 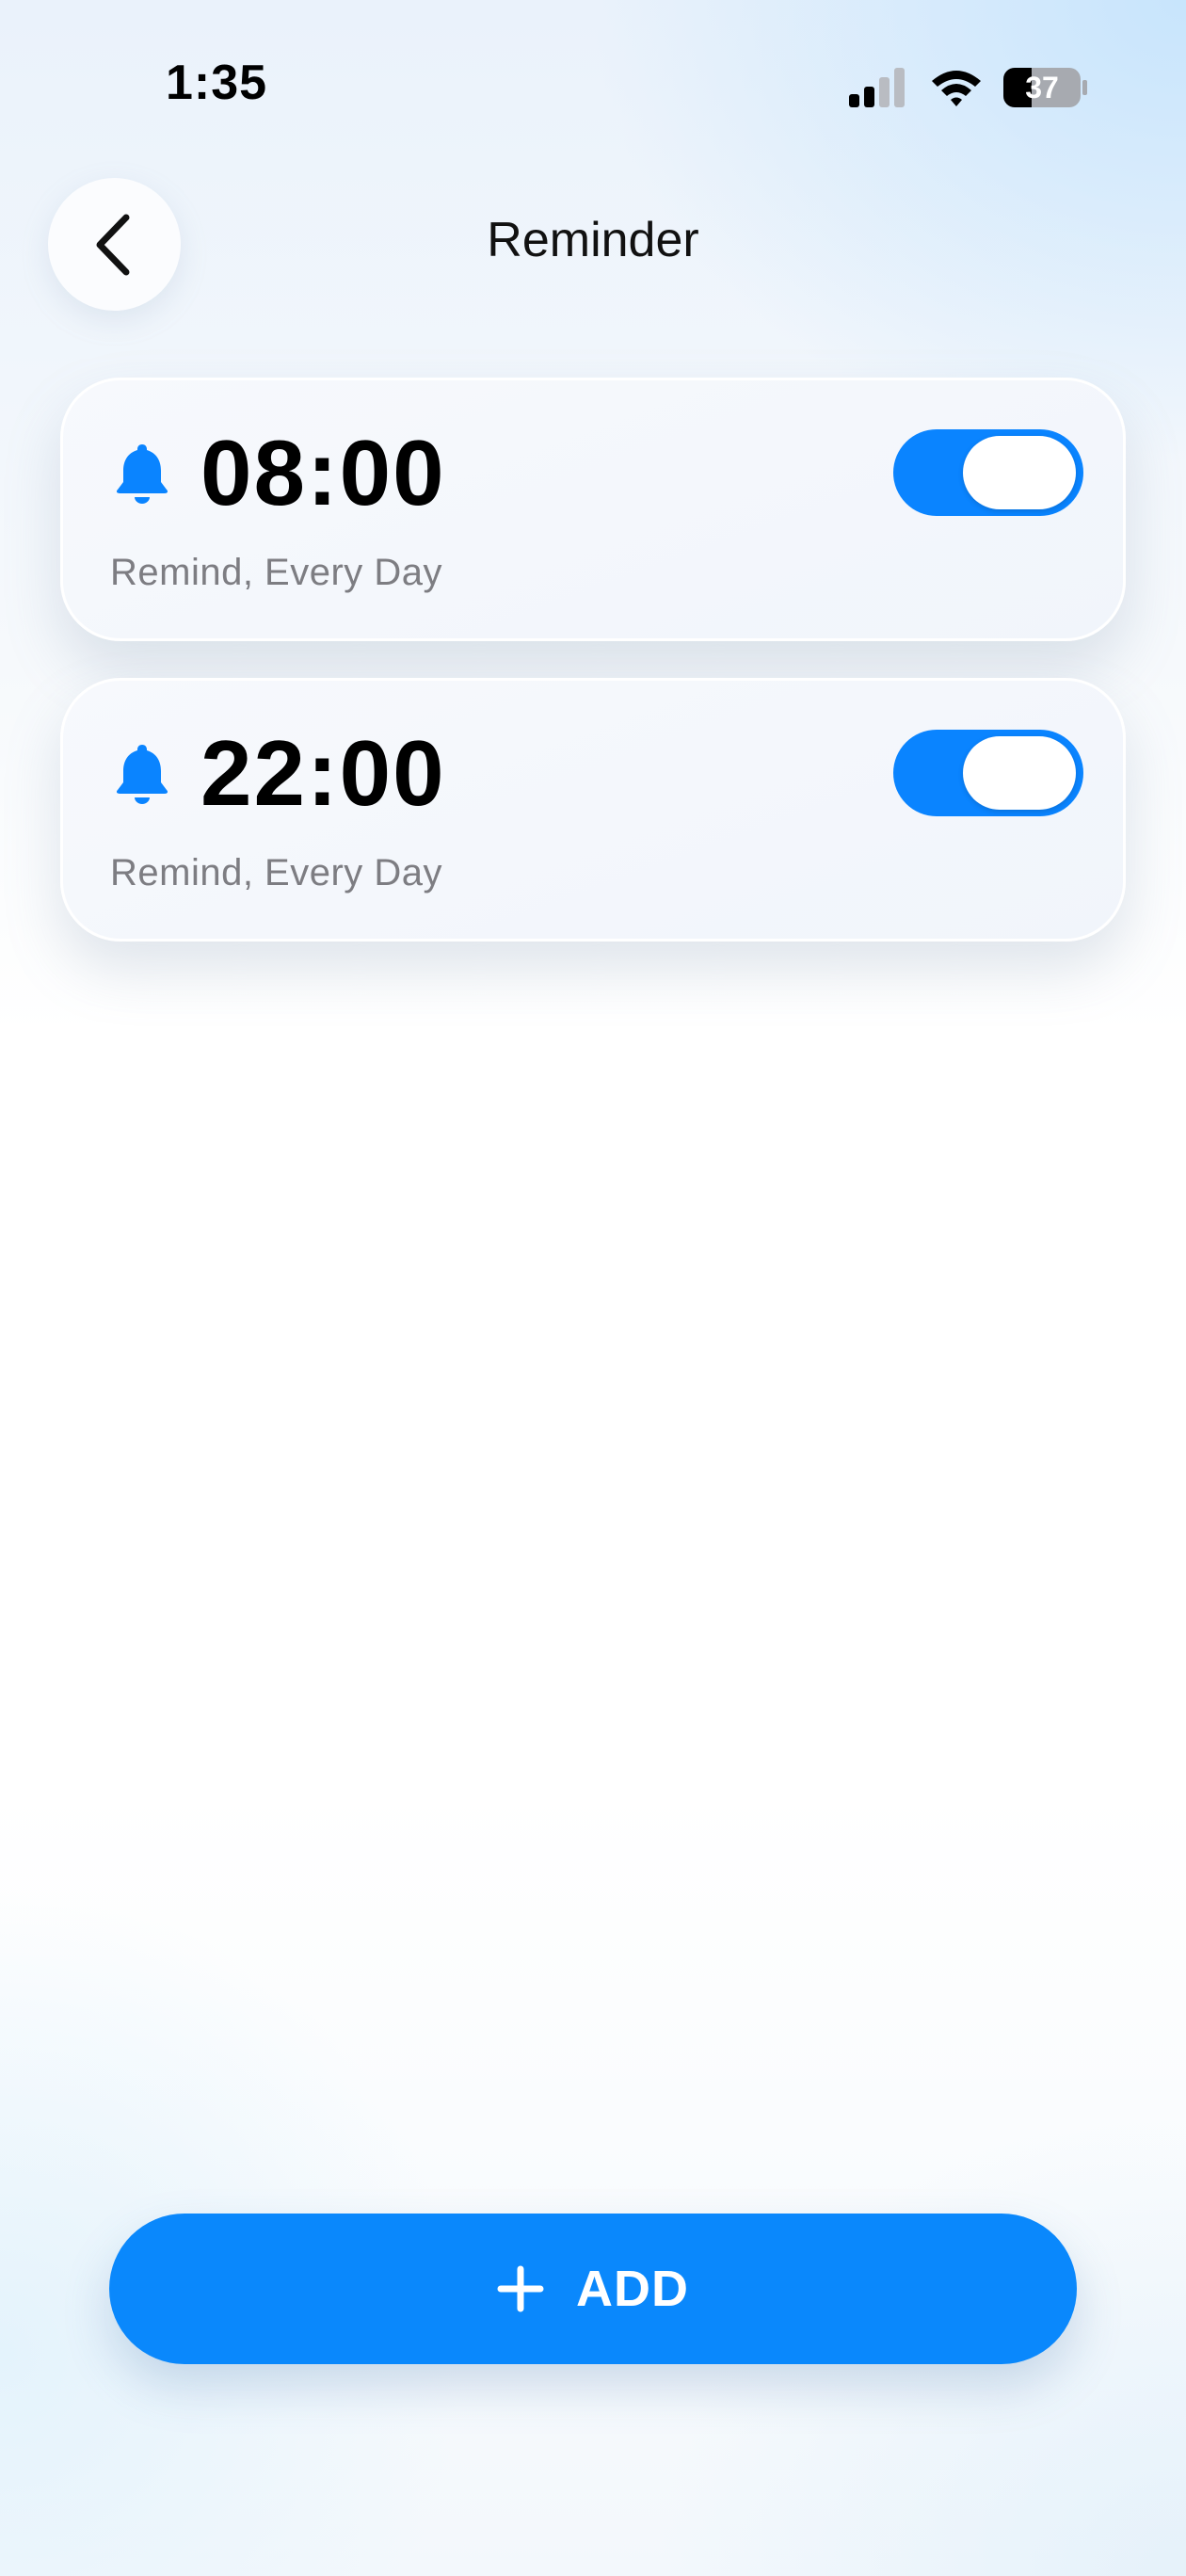 I want to click on add-button-label: ADD, so click(x=632, y=2289).